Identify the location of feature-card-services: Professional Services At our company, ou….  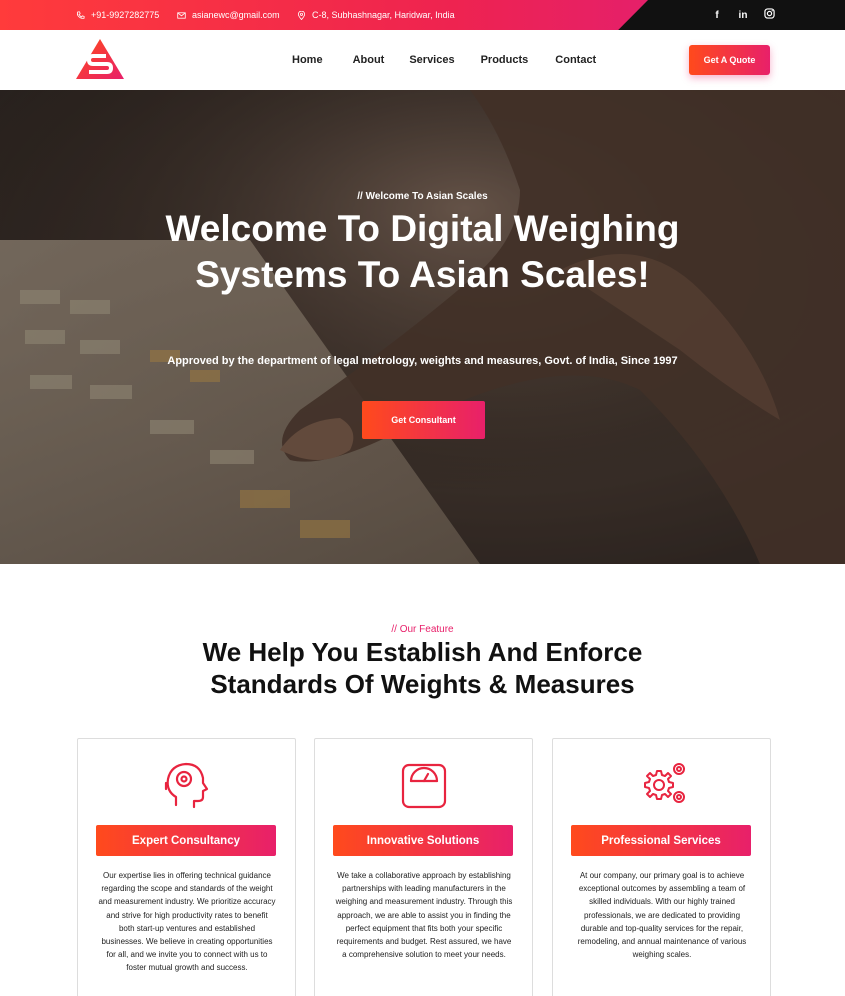
(661, 867).